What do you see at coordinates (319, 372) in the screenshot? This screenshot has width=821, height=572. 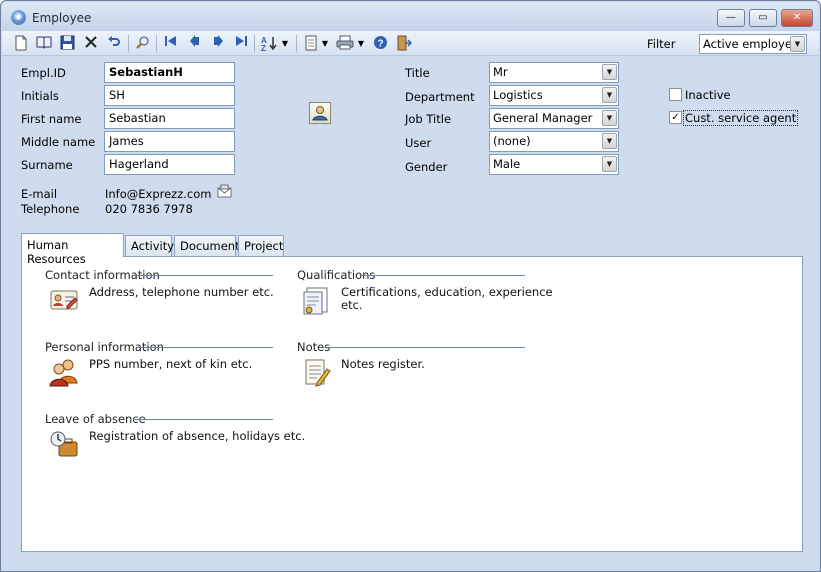 I see `notepad-icon` at bounding box center [319, 372].